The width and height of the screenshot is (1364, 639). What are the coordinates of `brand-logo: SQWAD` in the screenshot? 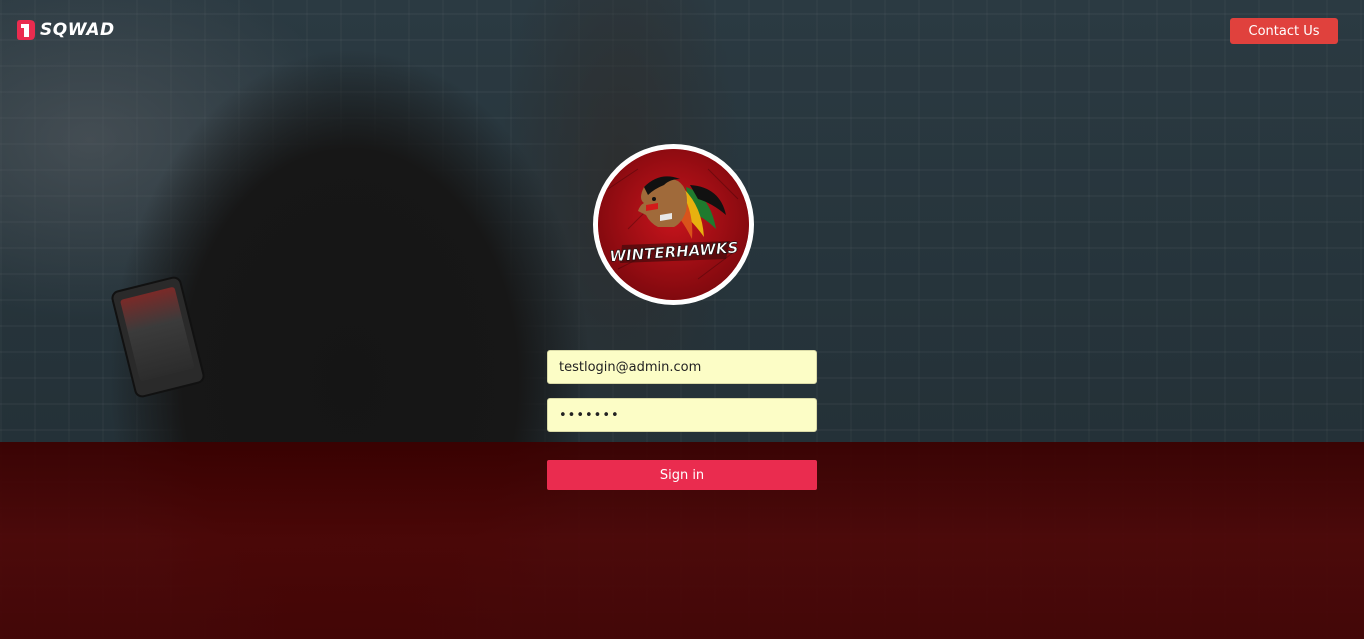 It's located at (65, 30).